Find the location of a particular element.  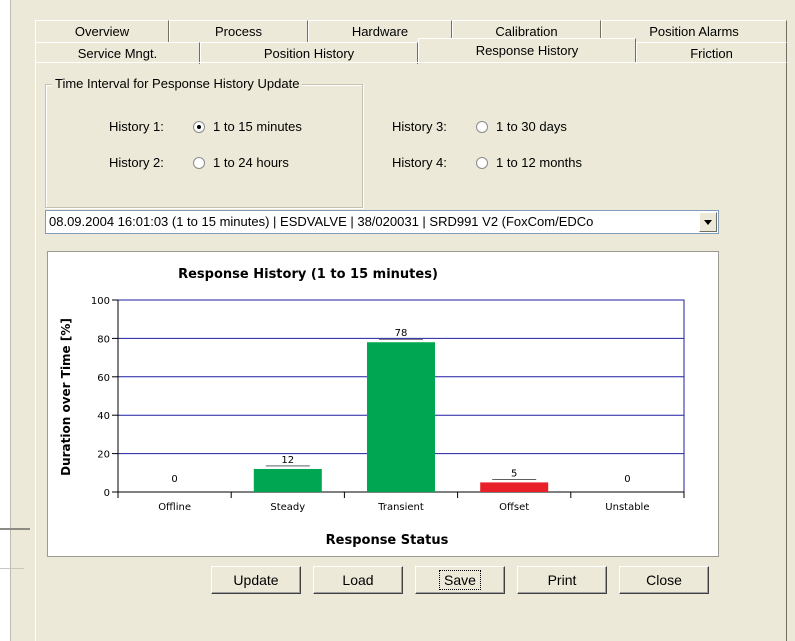

y-tick-label: 0 is located at coordinates (107, 493).